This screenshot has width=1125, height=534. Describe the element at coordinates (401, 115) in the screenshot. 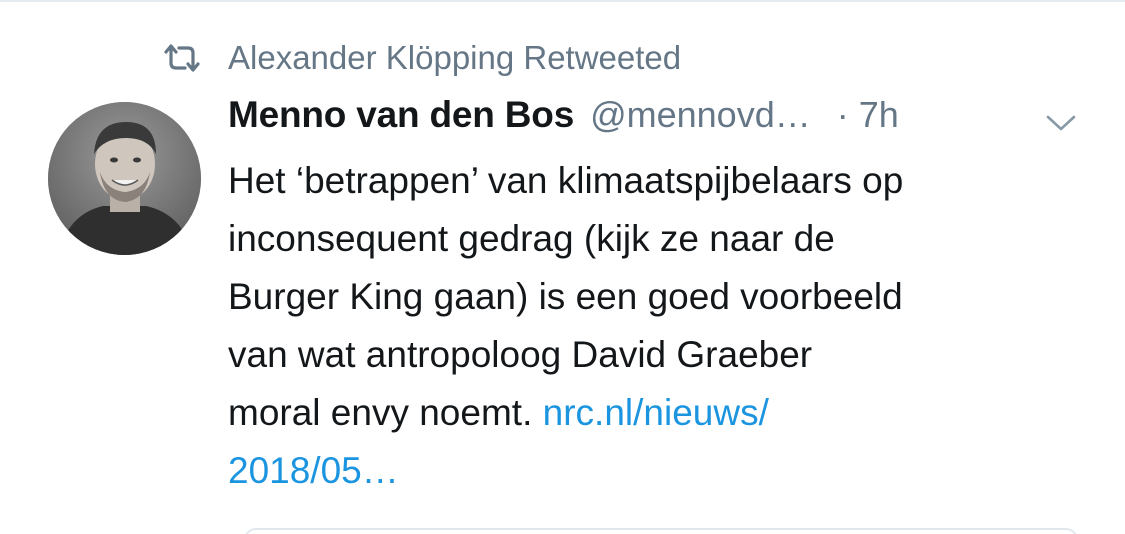

I see `display-name: Menno van den Bos` at that location.